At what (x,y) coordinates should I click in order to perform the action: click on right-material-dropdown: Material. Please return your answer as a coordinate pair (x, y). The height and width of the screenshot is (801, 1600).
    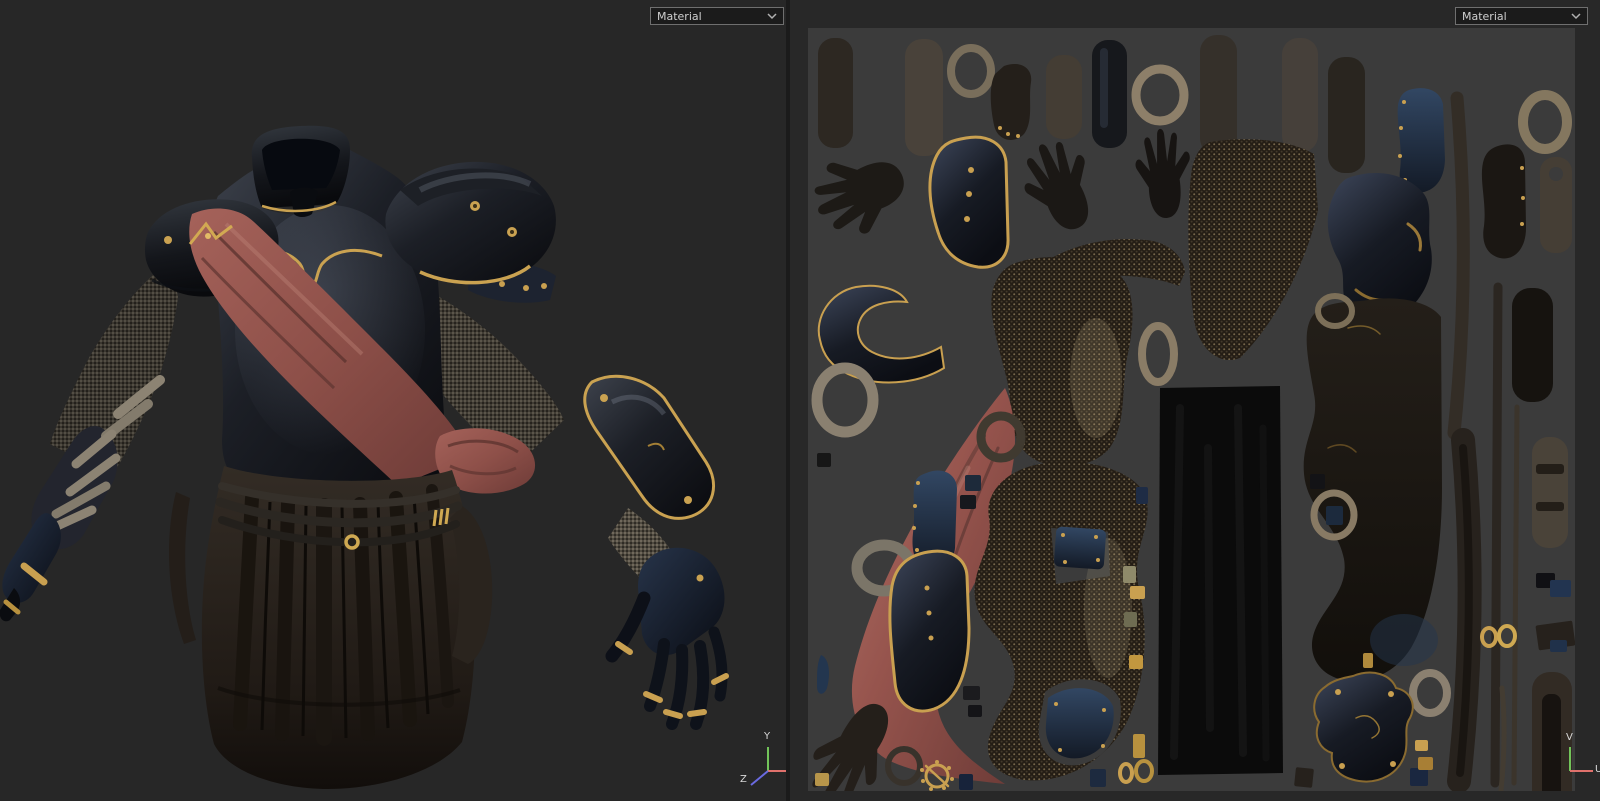
    Looking at the image, I should click on (1521, 16).